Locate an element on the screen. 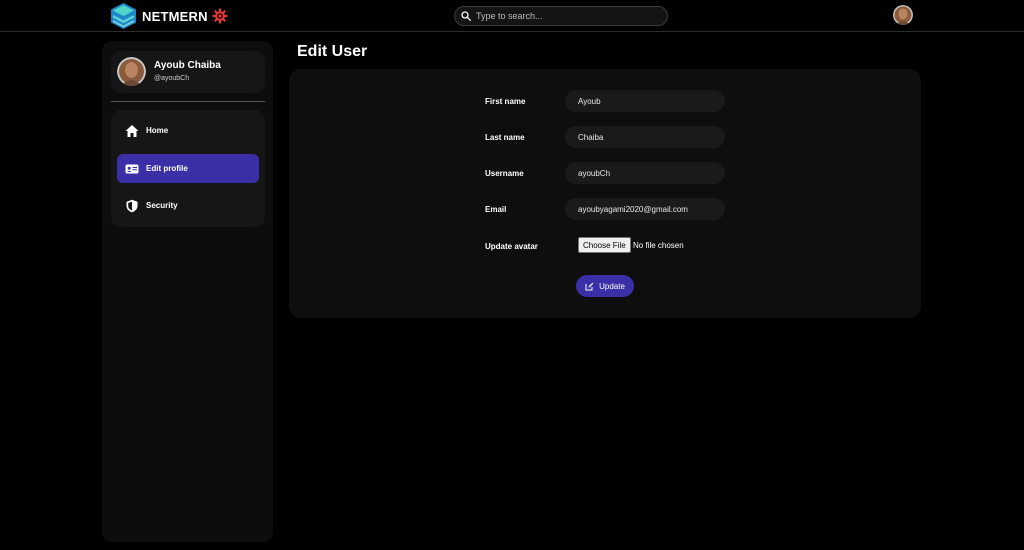  shield-icon is located at coordinates (132, 205).